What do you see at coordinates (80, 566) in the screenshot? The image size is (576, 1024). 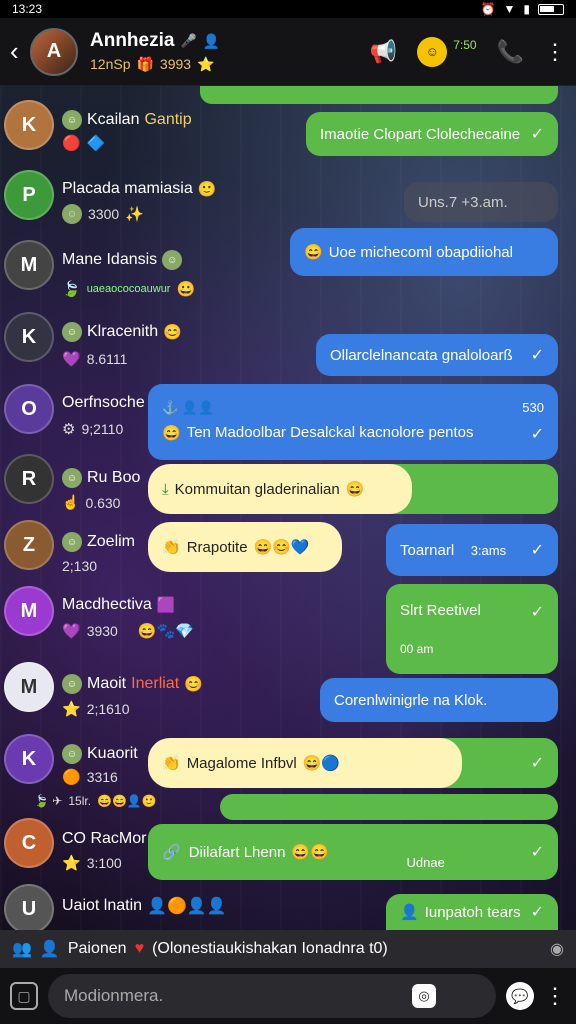 I see `user-sub: 2;130` at bounding box center [80, 566].